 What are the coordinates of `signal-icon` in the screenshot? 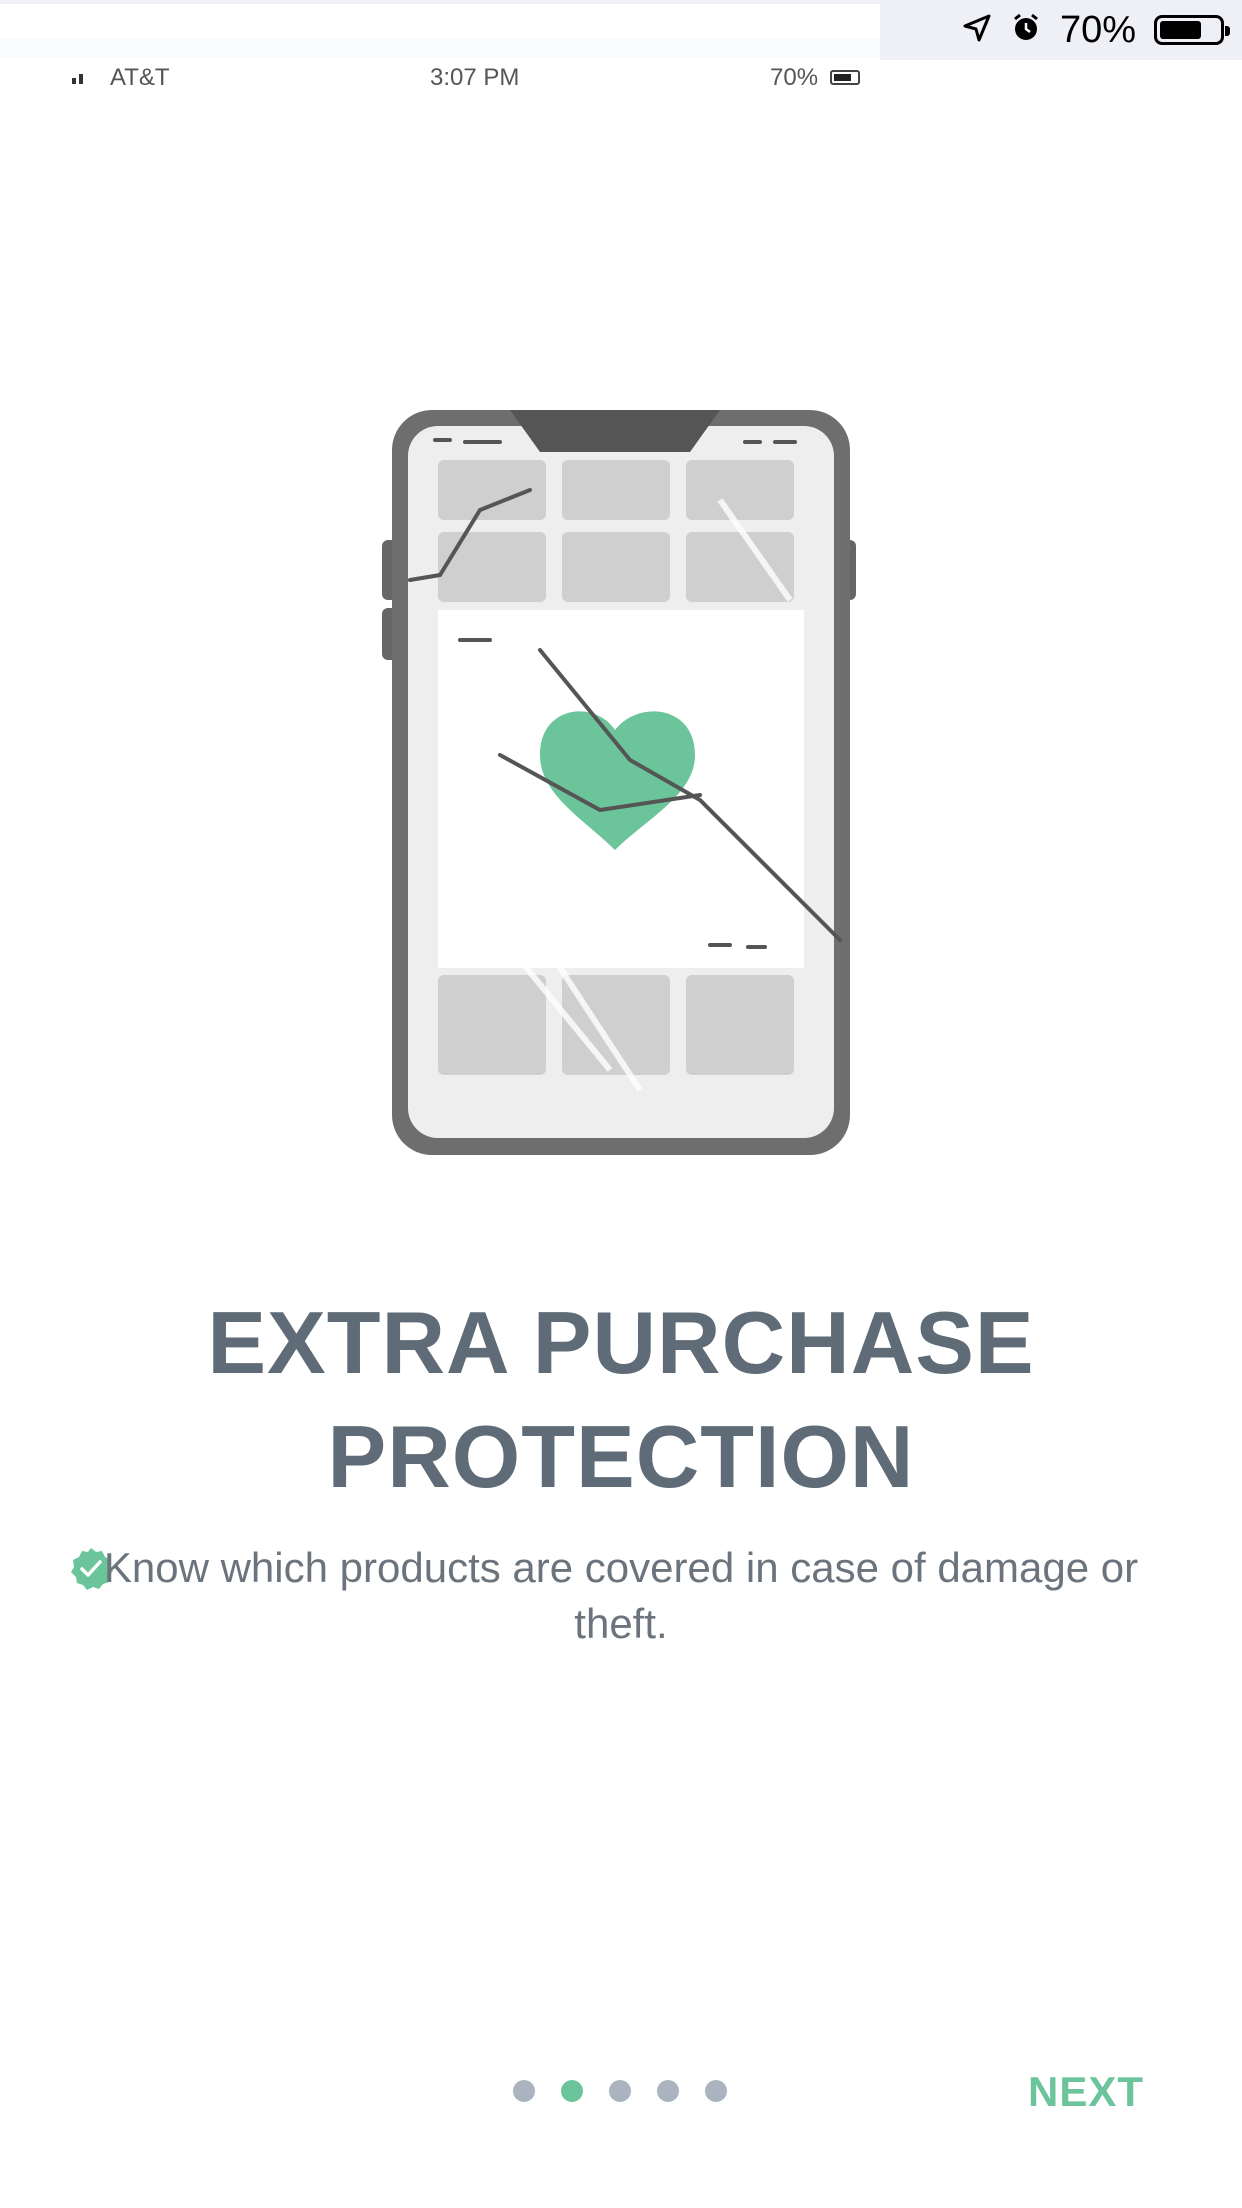 It's located at (77, 79).